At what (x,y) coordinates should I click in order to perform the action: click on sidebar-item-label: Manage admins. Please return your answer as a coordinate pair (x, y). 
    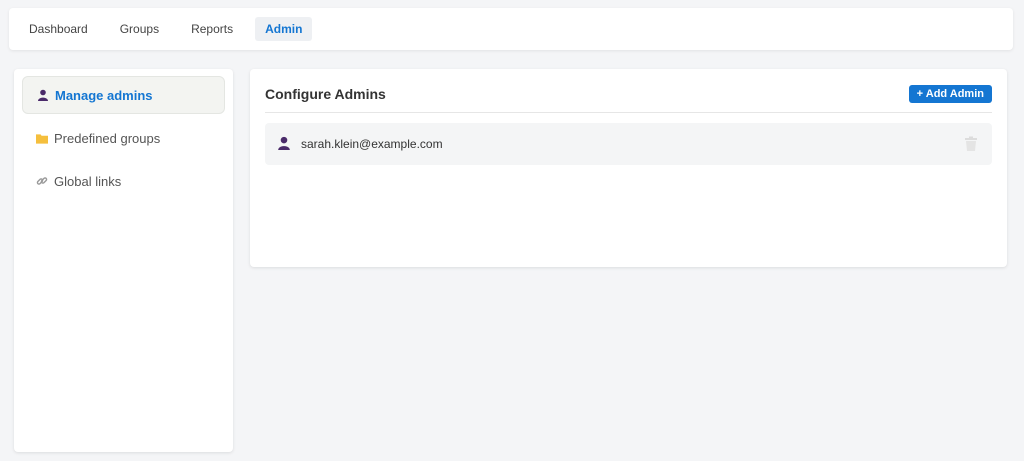
    Looking at the image, I should click on (104, 95).